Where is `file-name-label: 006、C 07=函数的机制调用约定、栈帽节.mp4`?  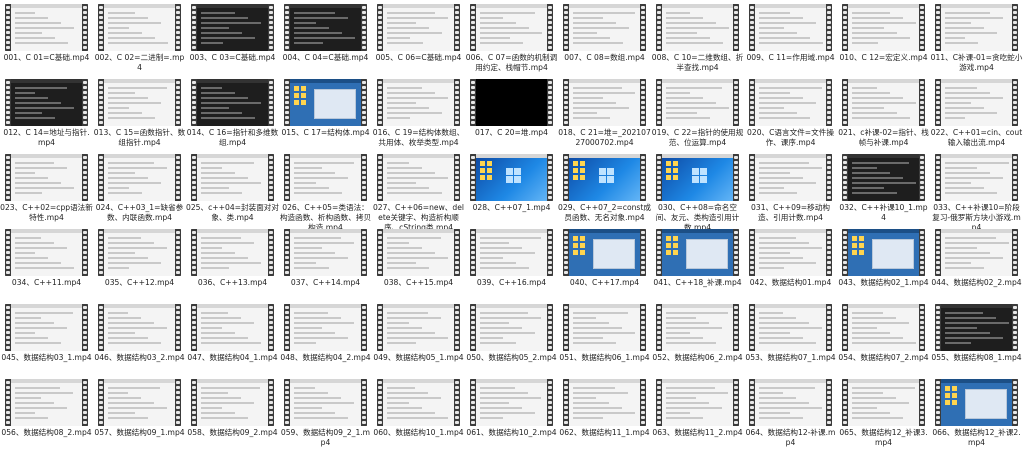
file-name-label: 006、C 07=函数的机制调用约定、栈帽节.mp4 is located at coordinates (511, 63).